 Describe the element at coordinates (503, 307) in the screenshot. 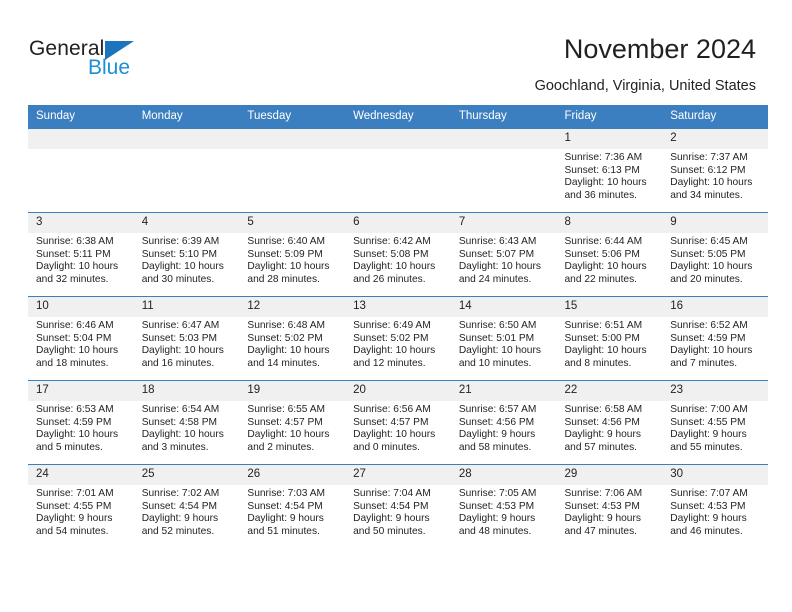

I see `day-number: 14` at that location.